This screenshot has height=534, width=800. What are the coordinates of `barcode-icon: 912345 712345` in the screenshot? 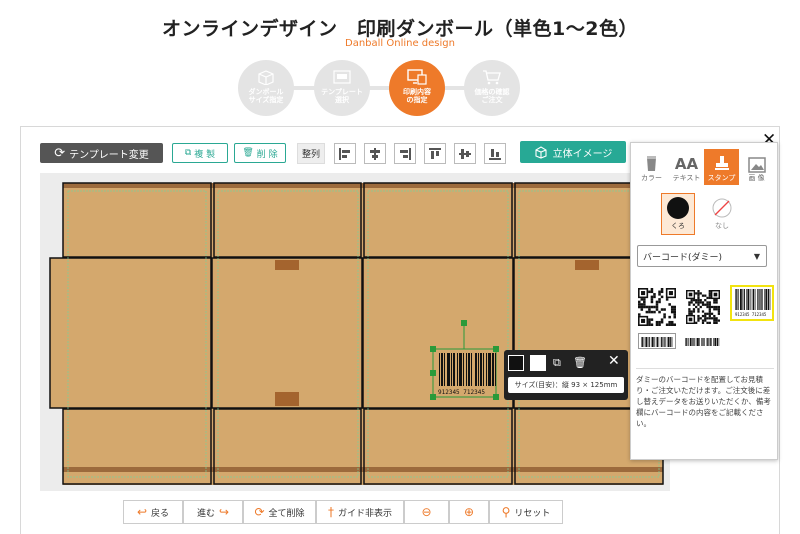 It's located at (753, 303).